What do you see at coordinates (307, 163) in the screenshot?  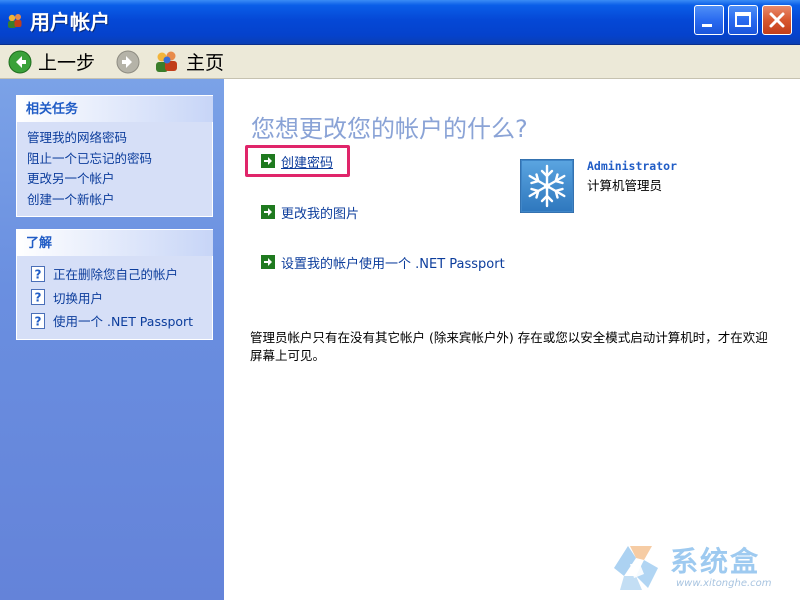 I see `create-password-label: 创建密码` at bounding box center [307, 163].